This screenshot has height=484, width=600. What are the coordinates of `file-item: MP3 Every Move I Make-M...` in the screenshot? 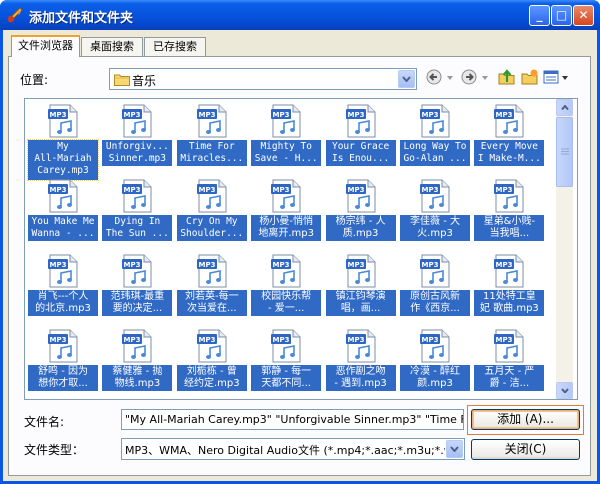 It's located at (509, 141).